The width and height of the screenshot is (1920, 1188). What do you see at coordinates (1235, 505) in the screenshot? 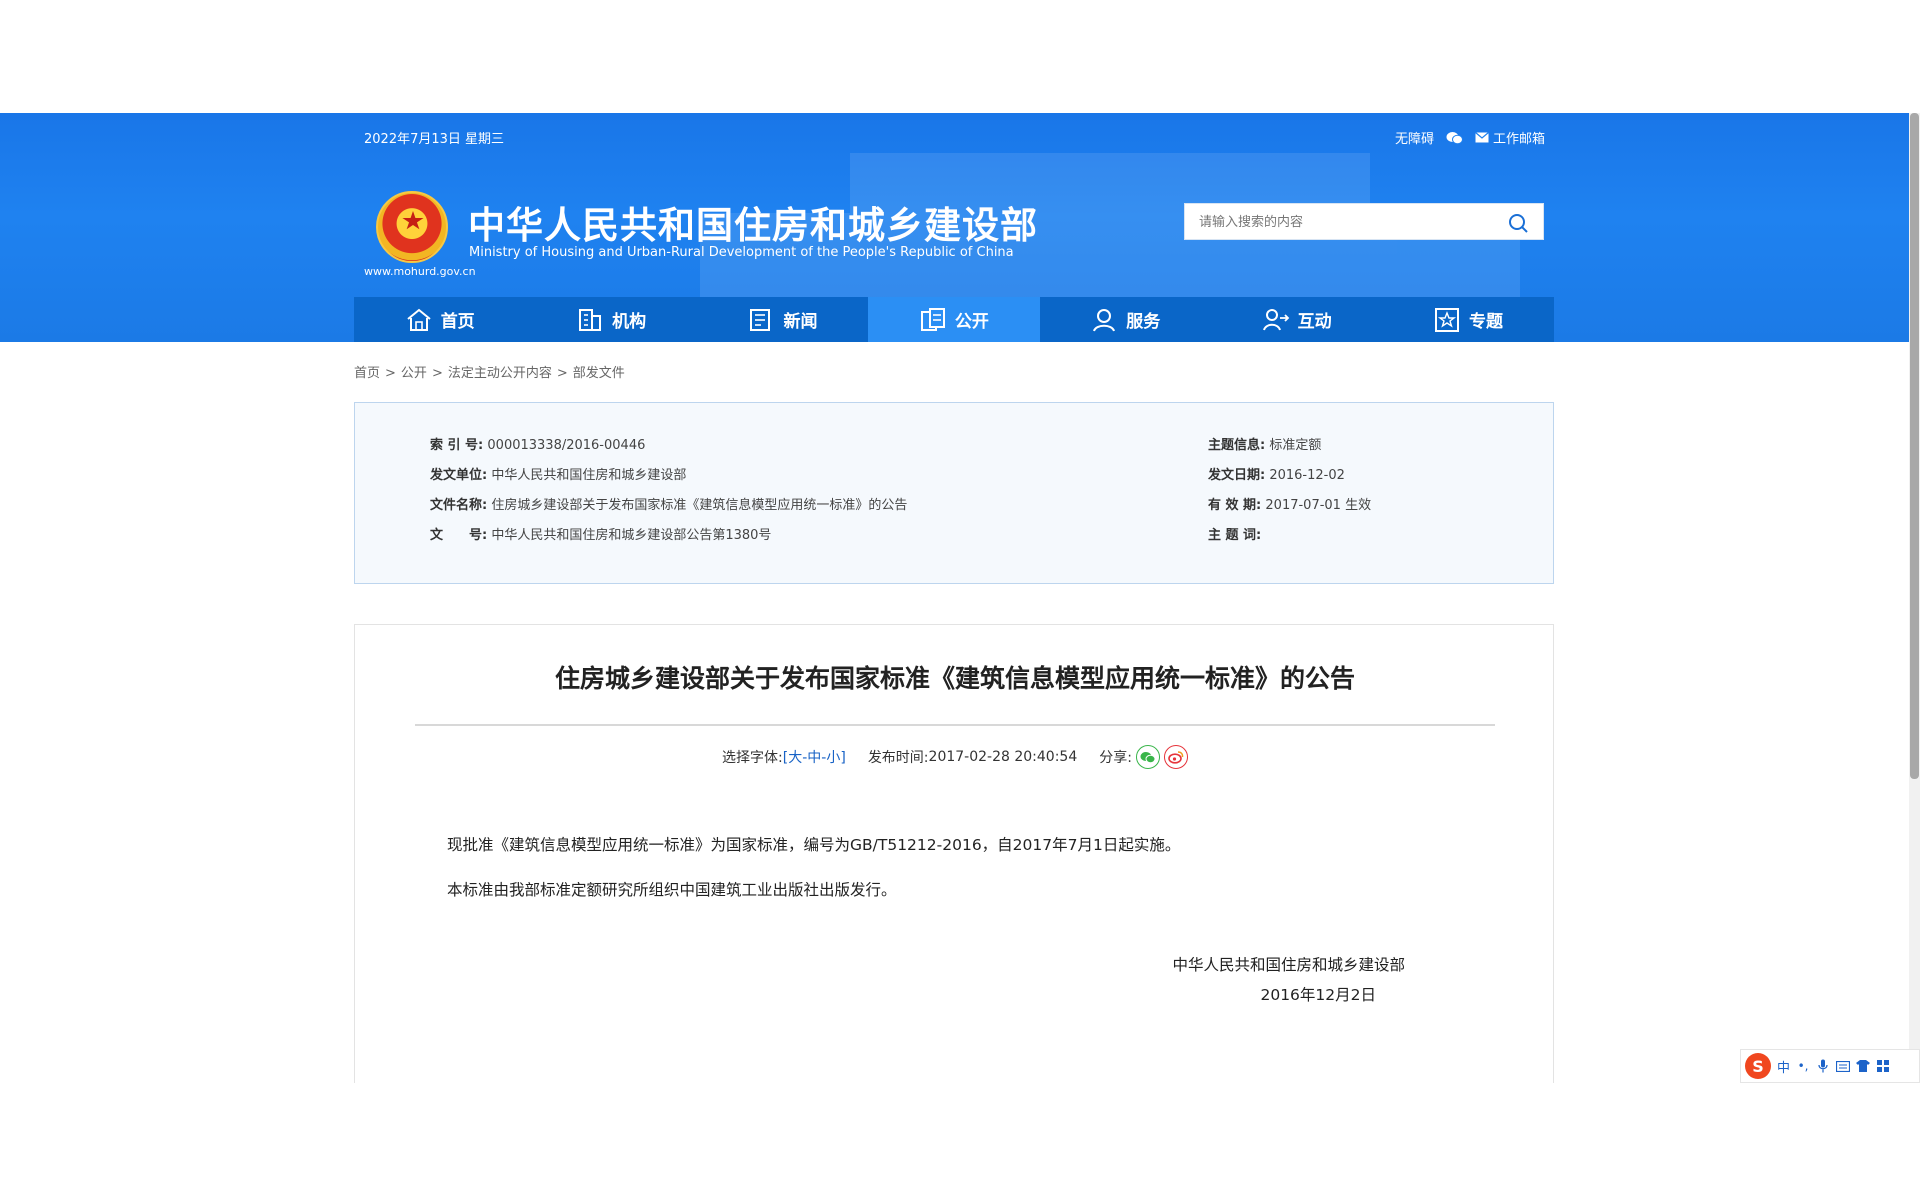
I see `info-label: 有 效 期:` at bounding box center [1235, 505].